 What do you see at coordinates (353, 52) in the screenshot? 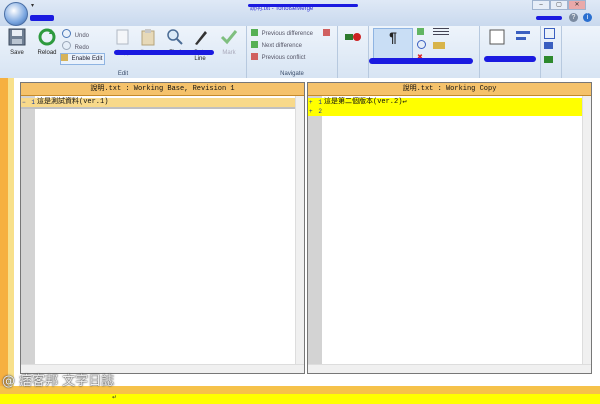
I see `view-blame-group` at bounding box center [353, 52].